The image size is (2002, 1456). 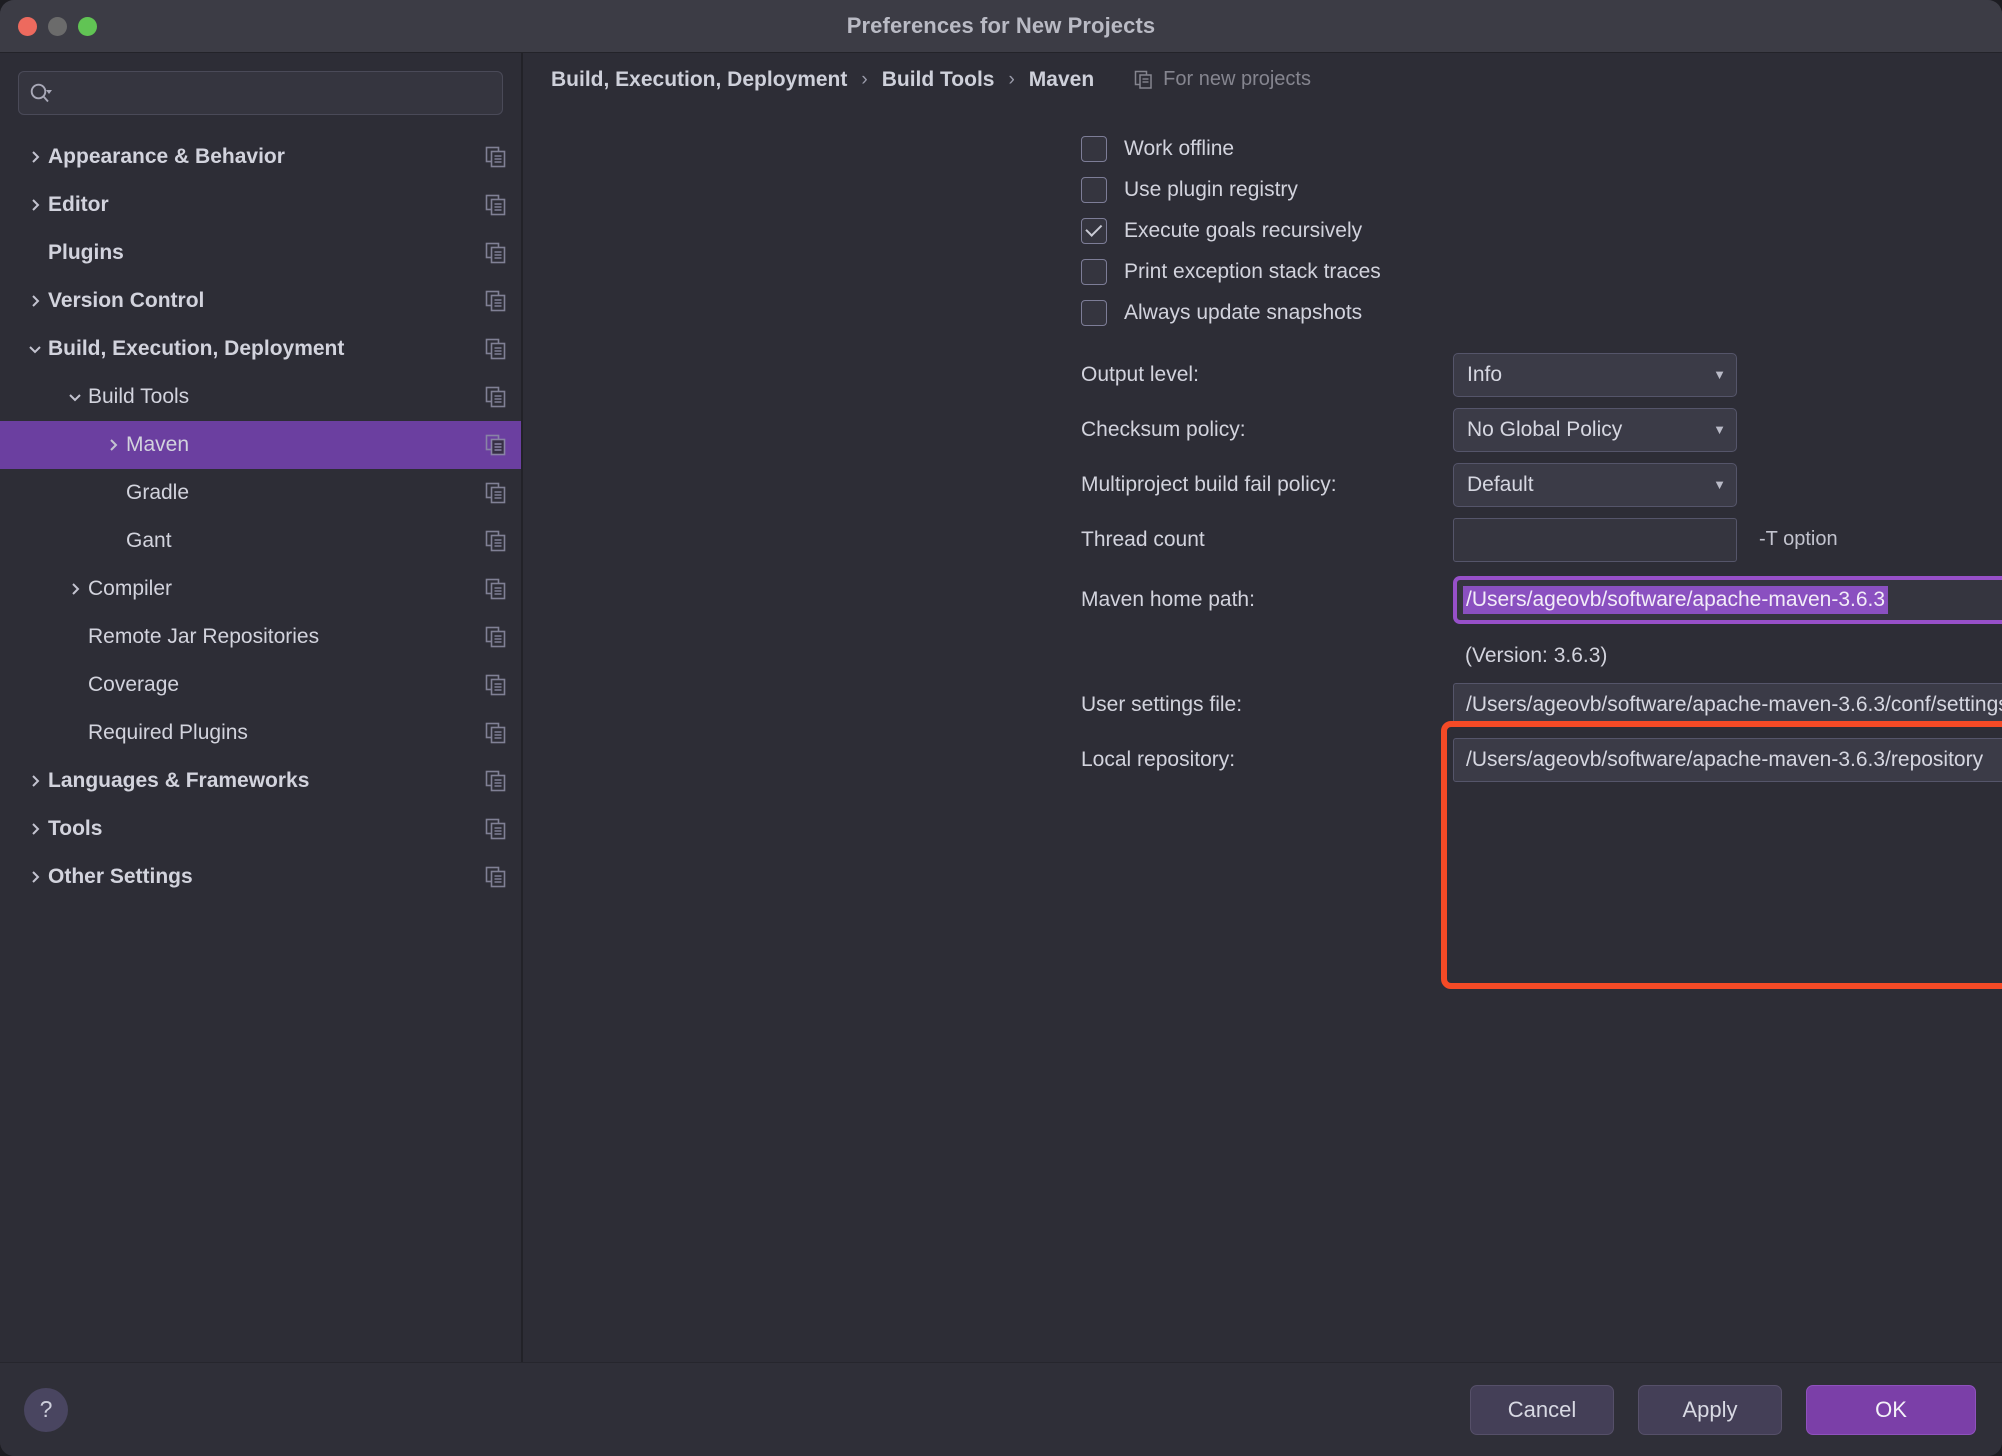 What do you see at coordinates (260, 253) in the screenshot?
I see `sidebar-item-plugins: Plugins` at bounding box center [260, 253].